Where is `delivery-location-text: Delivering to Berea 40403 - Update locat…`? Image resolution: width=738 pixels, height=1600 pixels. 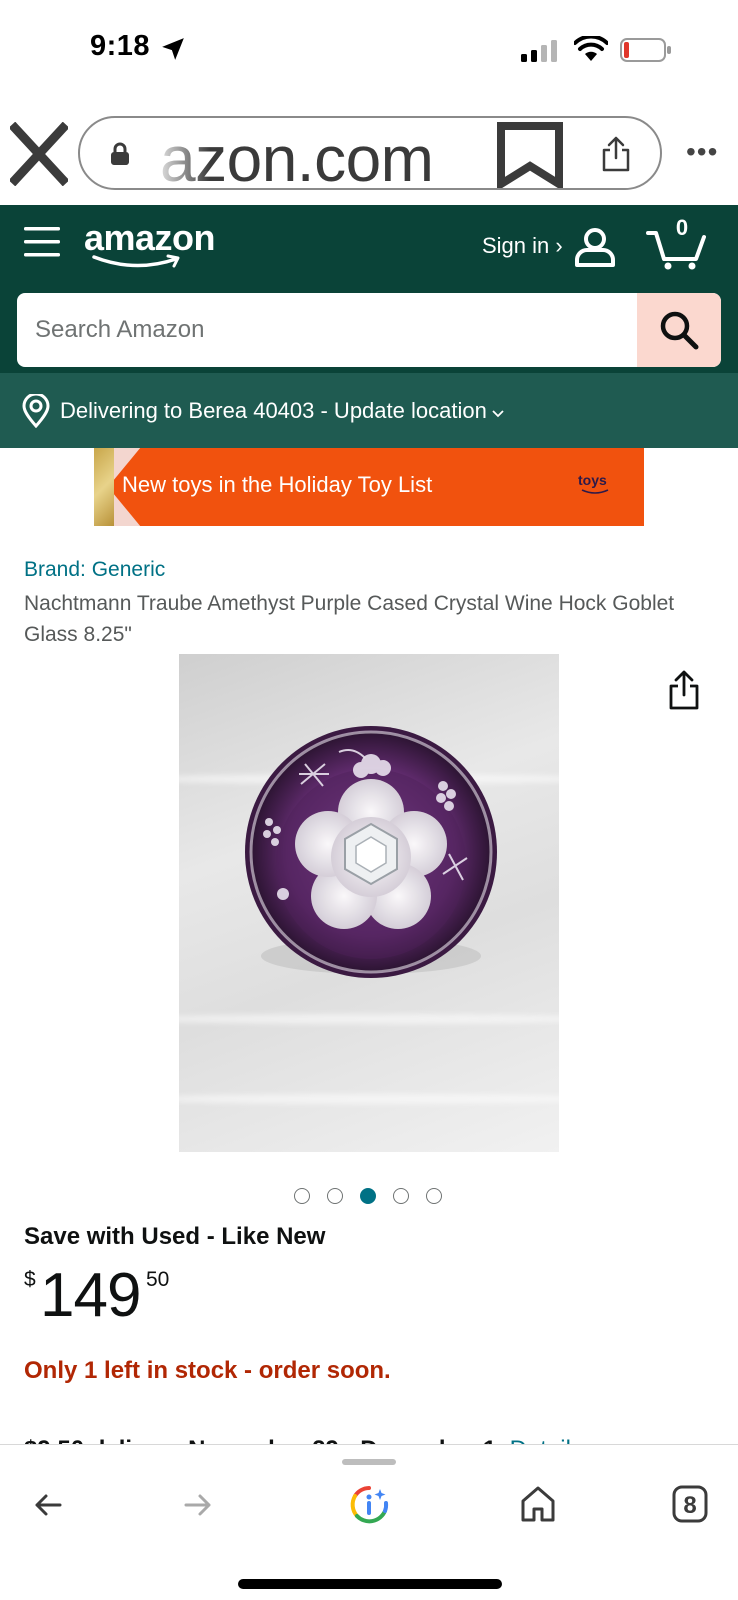 delivery-location-text: Delivering to Berea 40403 - Update locat… is located at coordinates (282, 411).